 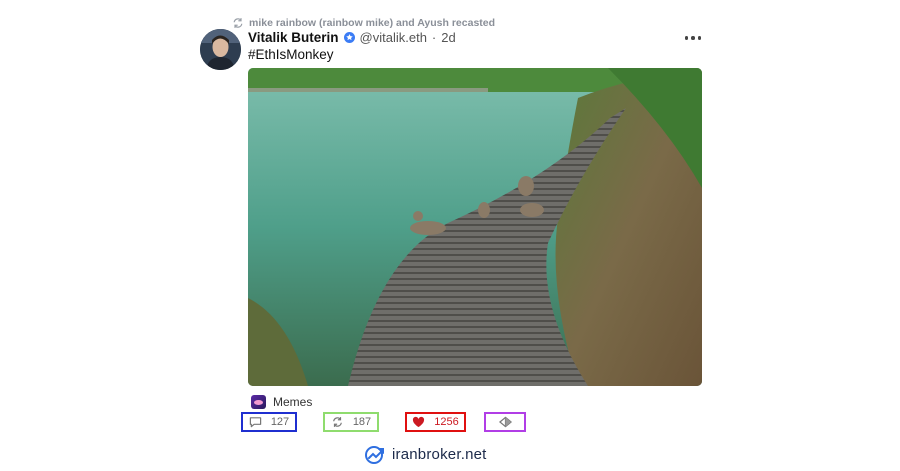 What do you see at coordinates (255, 422) in the screenshot?
I see `comment-icon` at bounding box center [255, 422].